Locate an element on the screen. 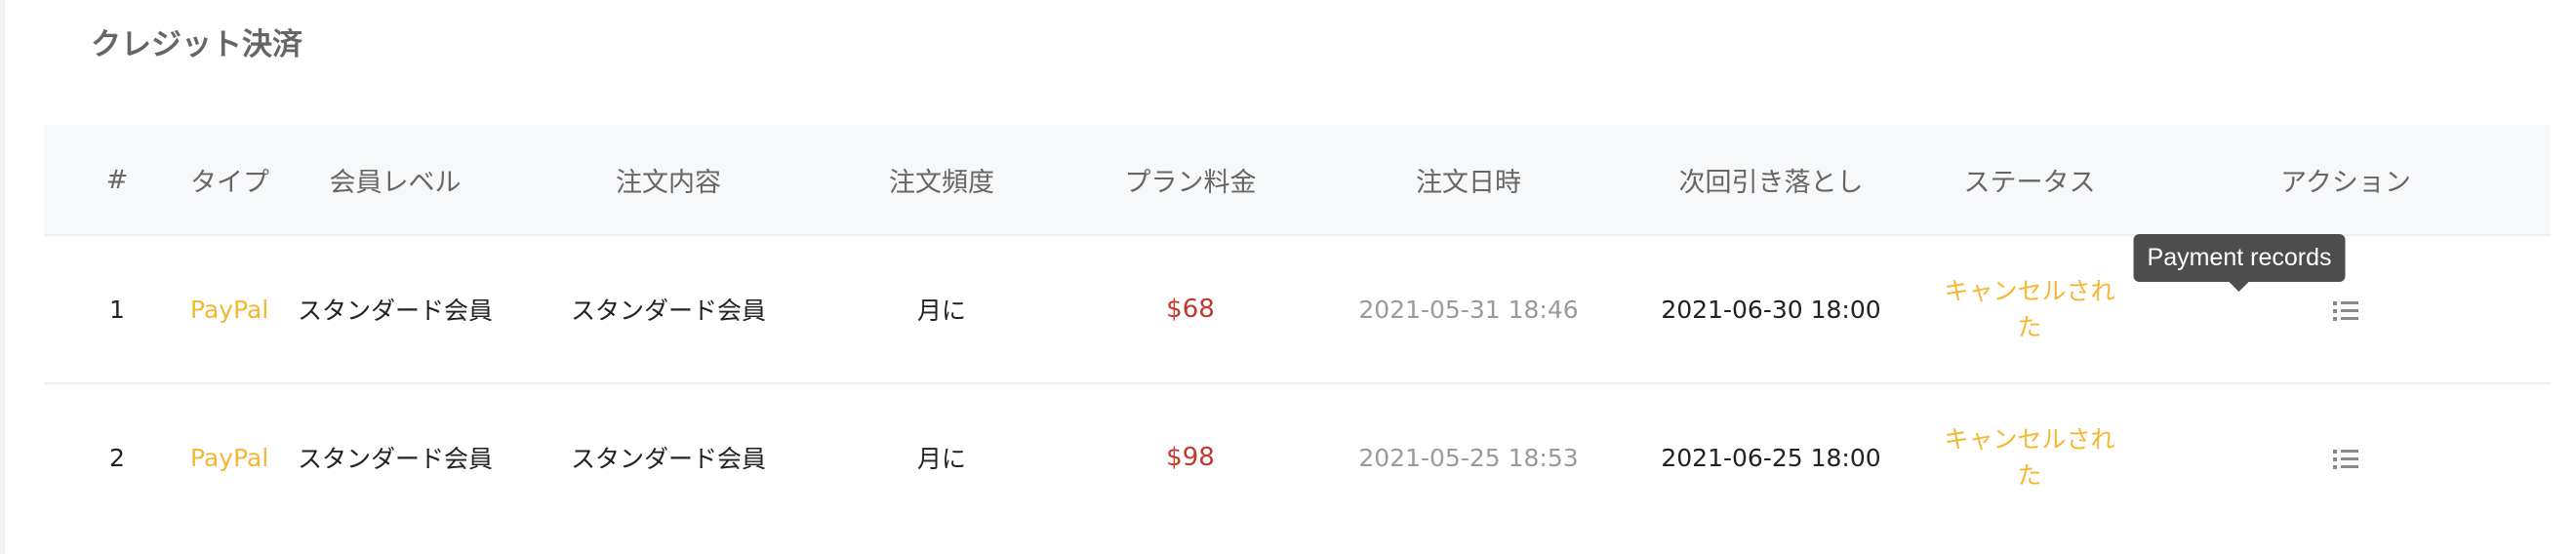 The height and width of the screenshot is (554, 2576). header-content: 注文内容 is located at coordinates (668, 182).